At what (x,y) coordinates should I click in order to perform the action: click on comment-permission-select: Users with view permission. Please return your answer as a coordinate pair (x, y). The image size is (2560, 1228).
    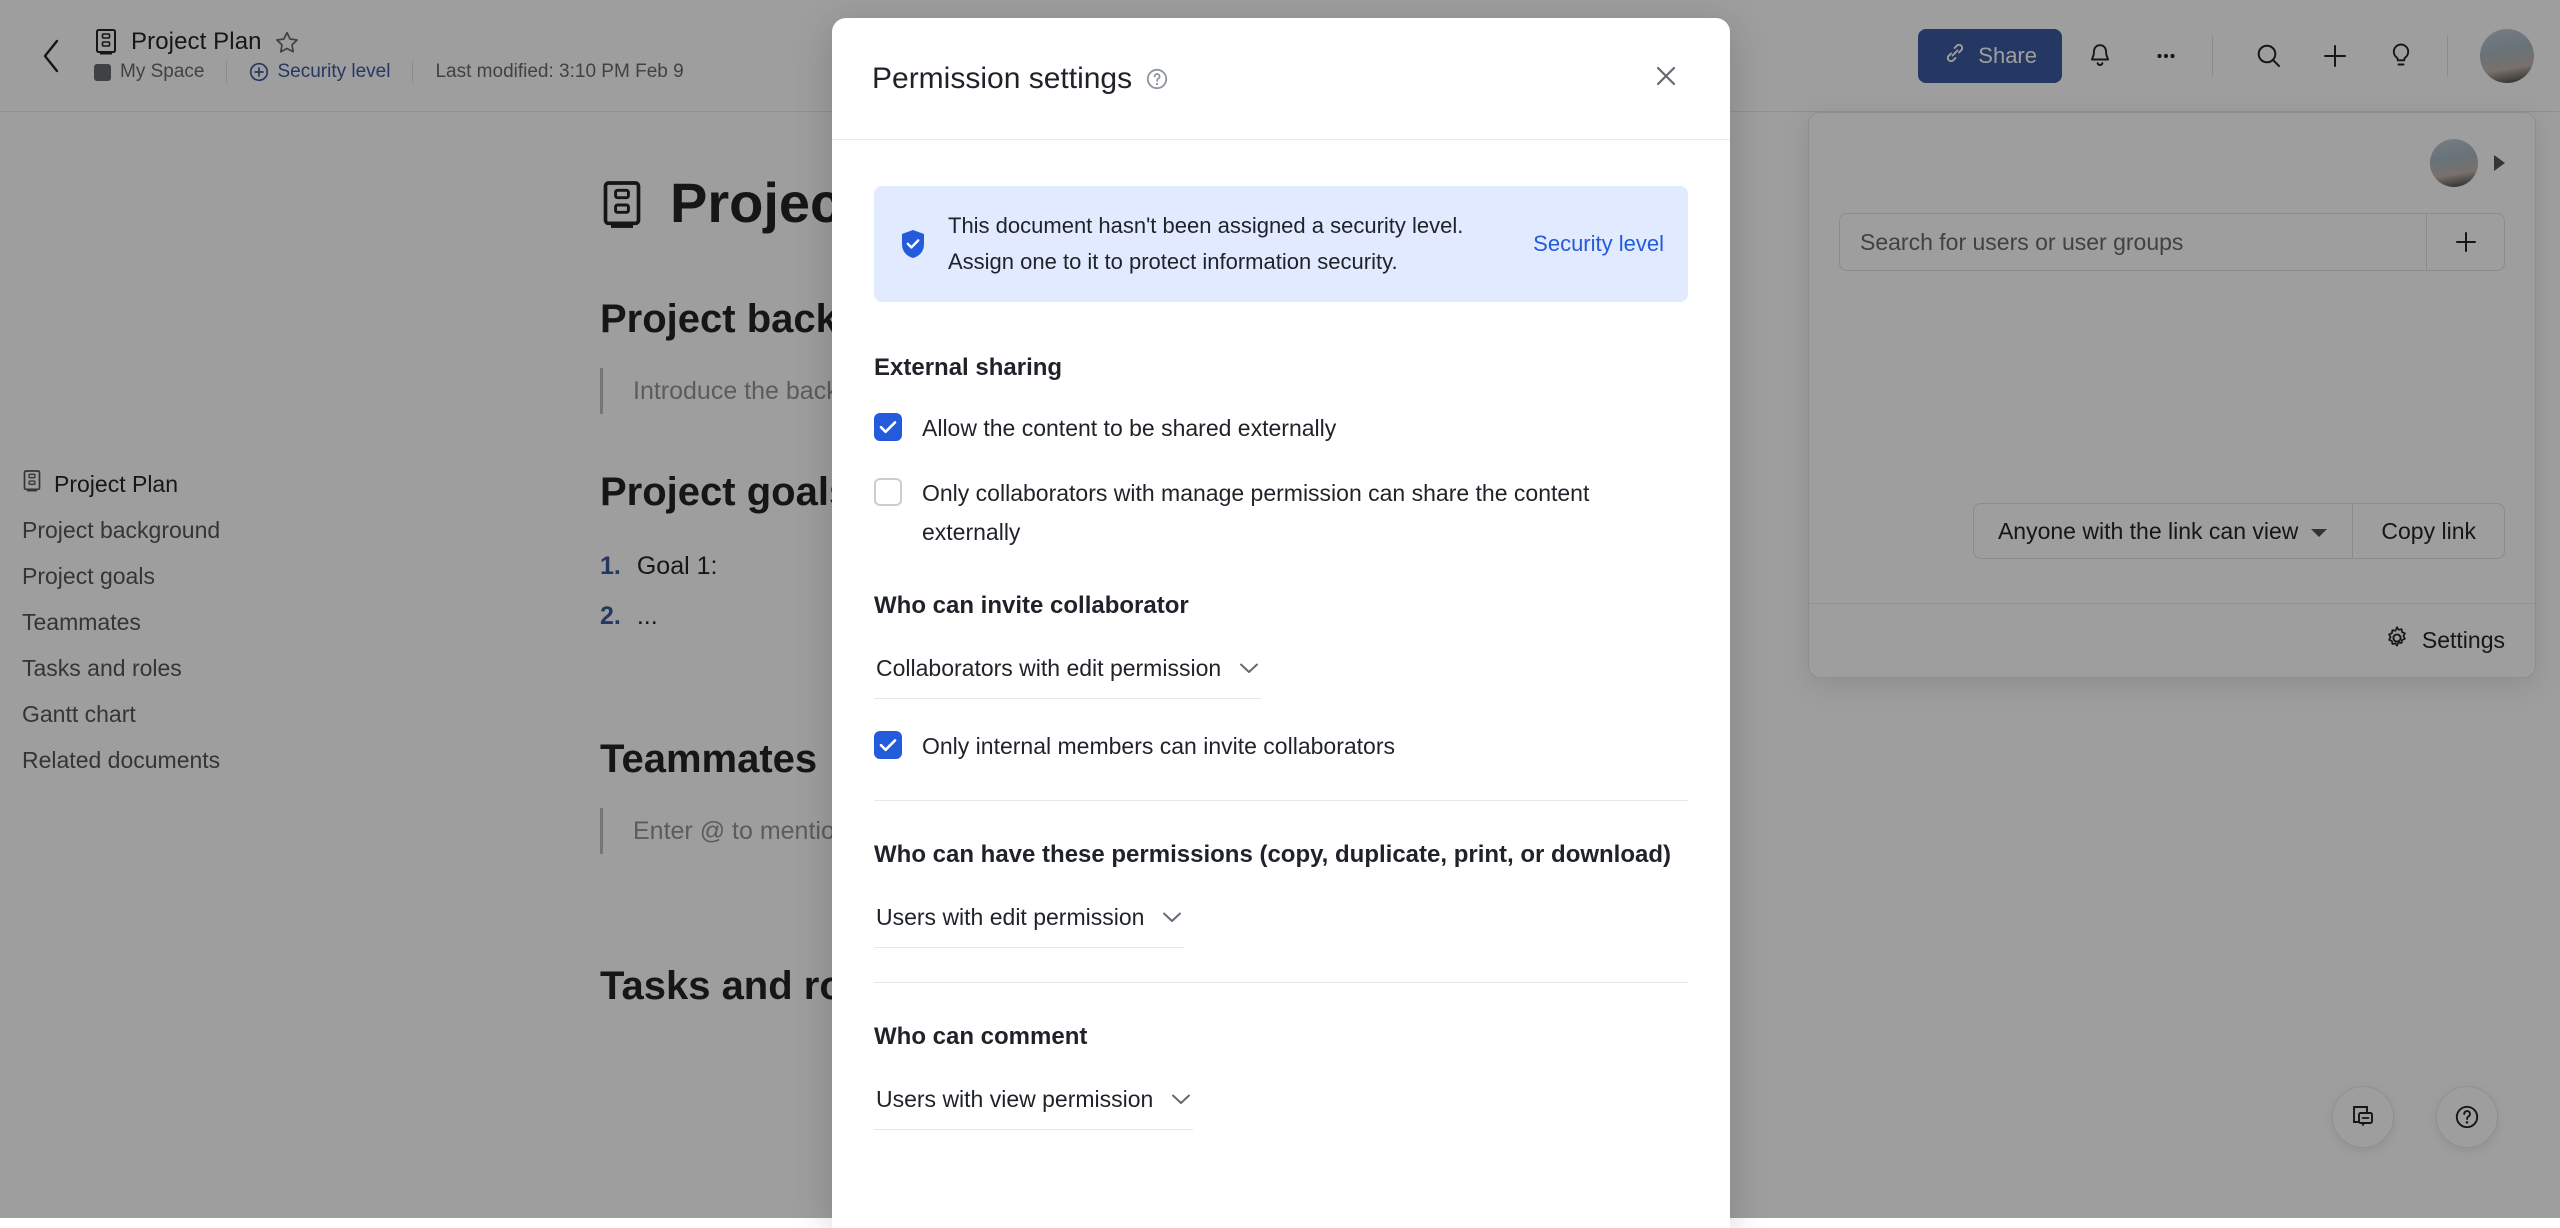
    Looking at the image, I should click on (1033, 1104).